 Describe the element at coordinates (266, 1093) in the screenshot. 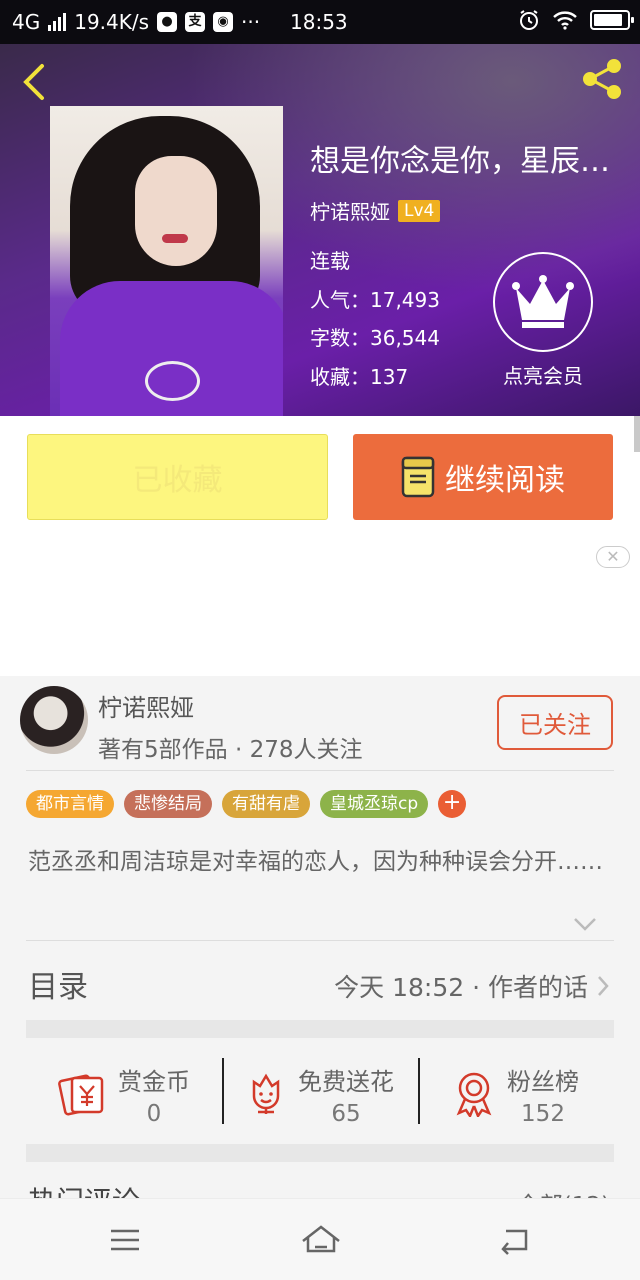

I see `flower-icon` at that location.